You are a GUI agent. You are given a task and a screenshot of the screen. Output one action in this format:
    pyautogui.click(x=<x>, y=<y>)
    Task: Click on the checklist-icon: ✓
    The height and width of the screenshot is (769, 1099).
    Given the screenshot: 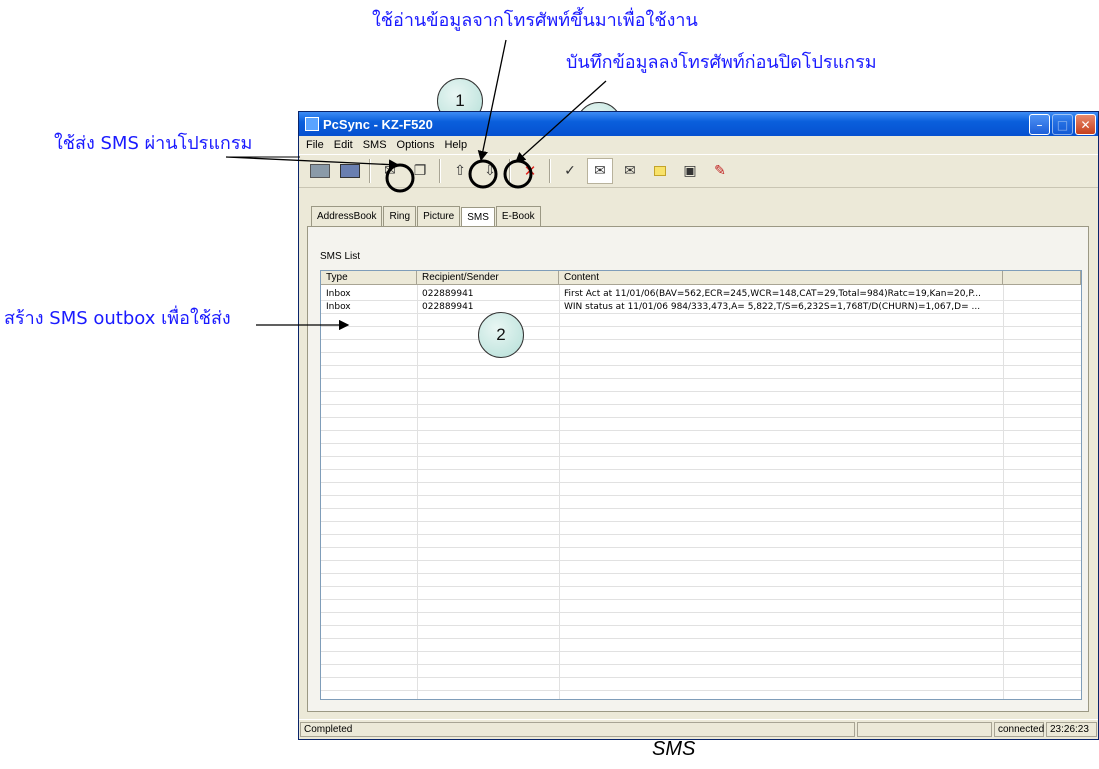 What is the action you would take?
    pyautogui.click(x=570, y=171)
    